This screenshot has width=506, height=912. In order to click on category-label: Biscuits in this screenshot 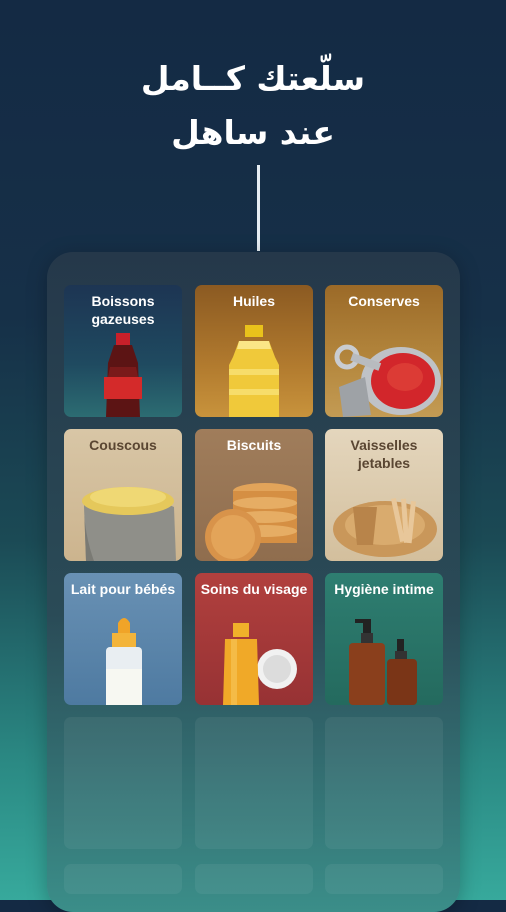, I will do `click(254, 445)`.